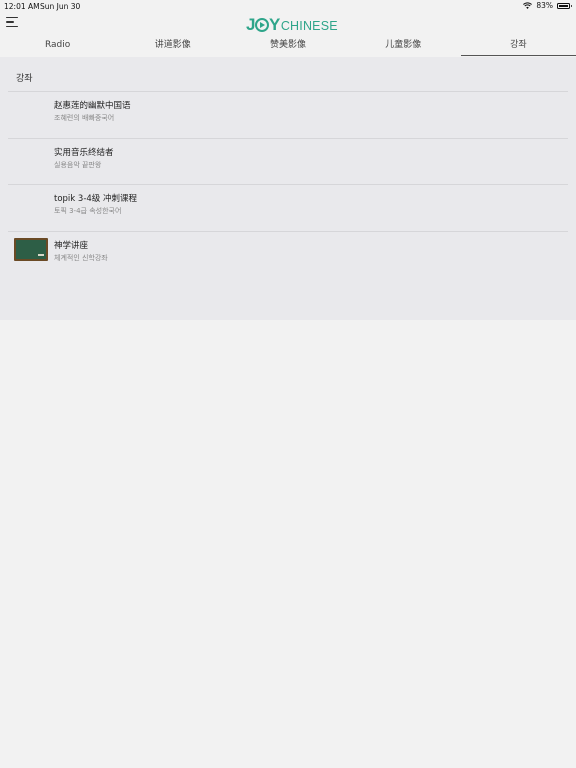 The height and width of the screenshot is (768, 576). What do you see at coordinates (31, 249) in the screenshot?
I see `chalkboard-icon` at bounding box center [31, 249].